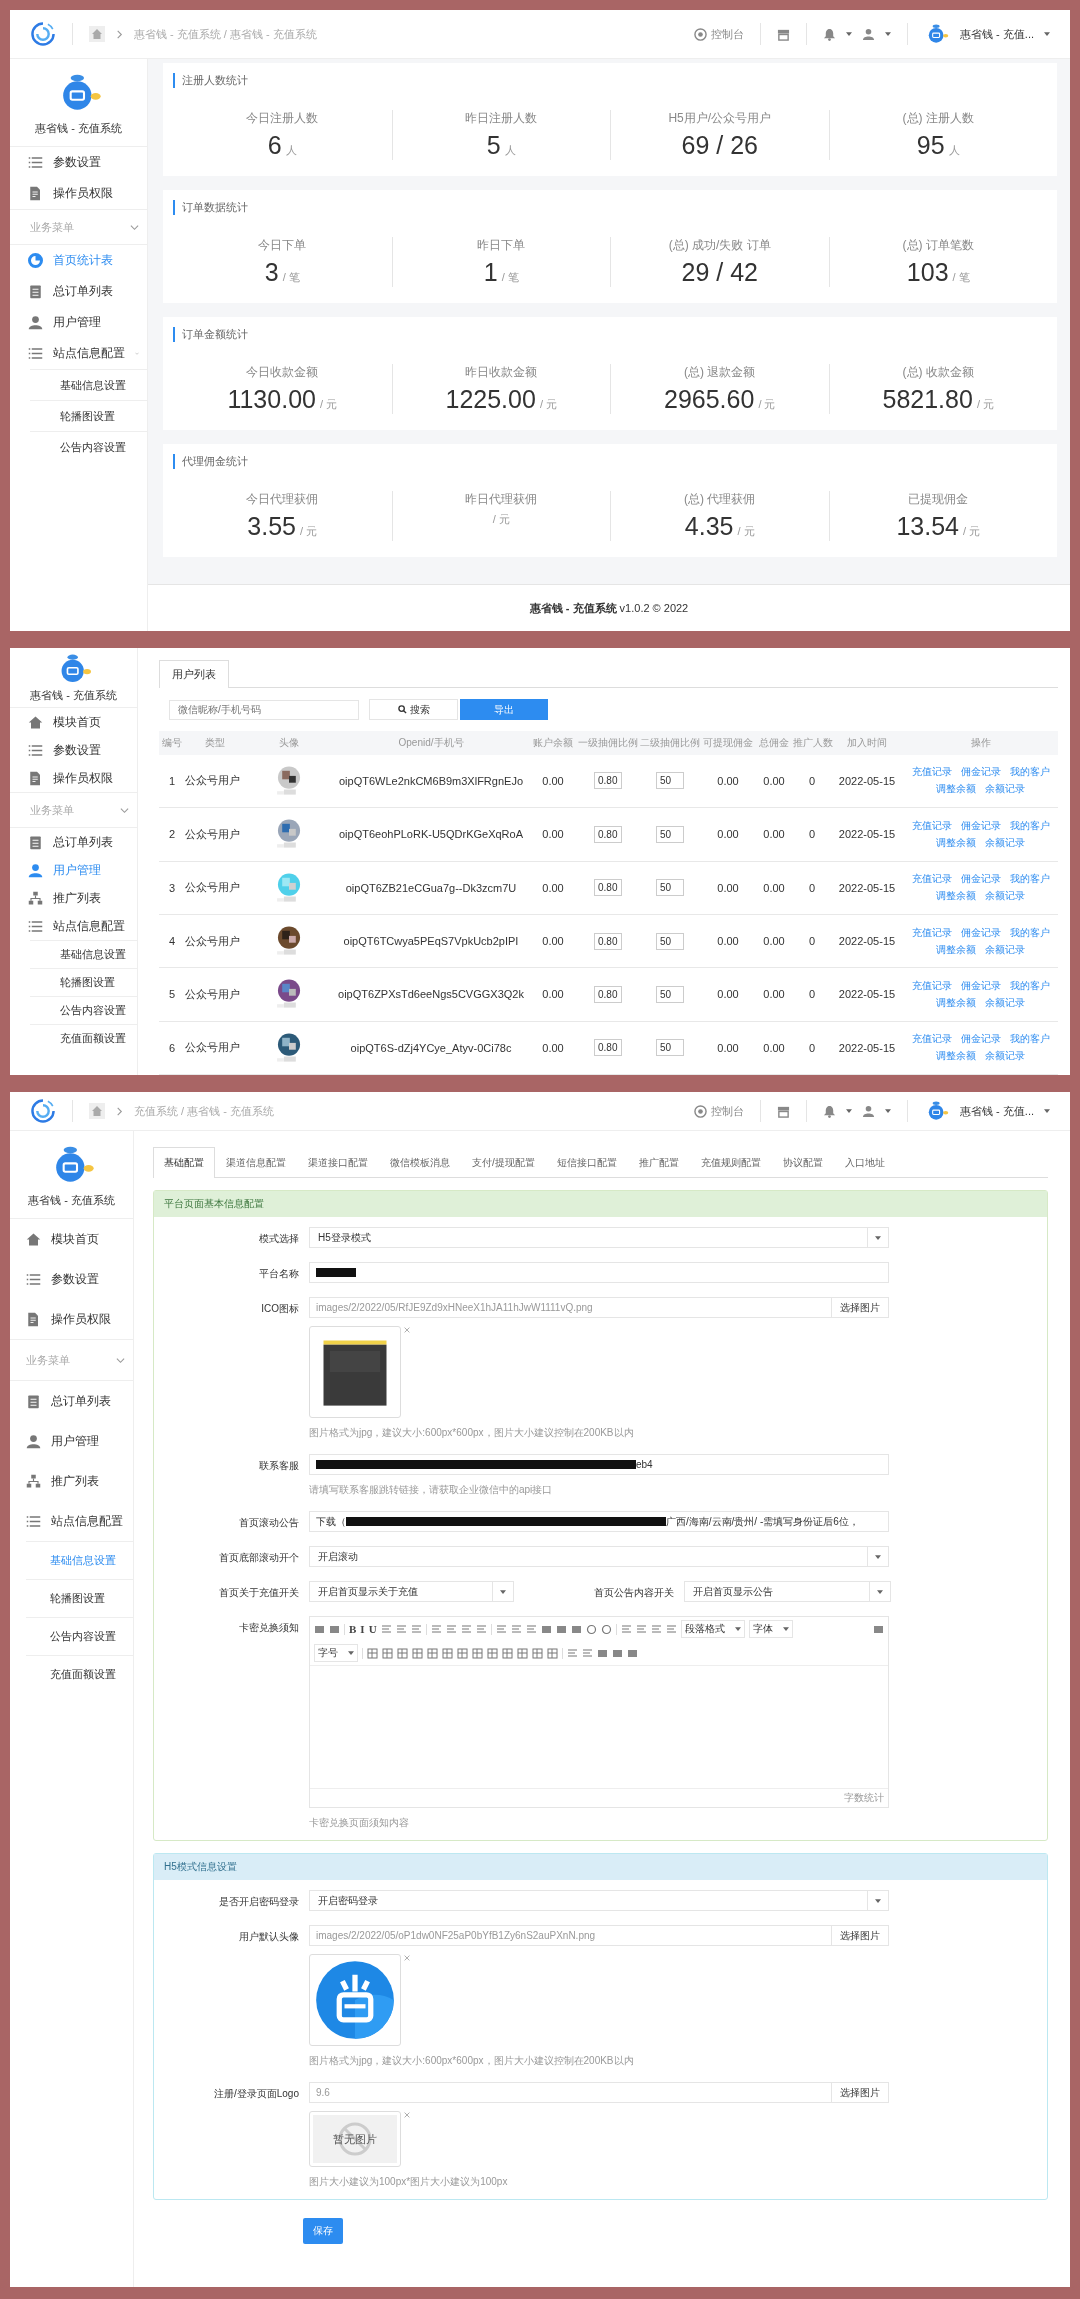  I want to click on tab: 短信接口配置, so click(586, 1162).